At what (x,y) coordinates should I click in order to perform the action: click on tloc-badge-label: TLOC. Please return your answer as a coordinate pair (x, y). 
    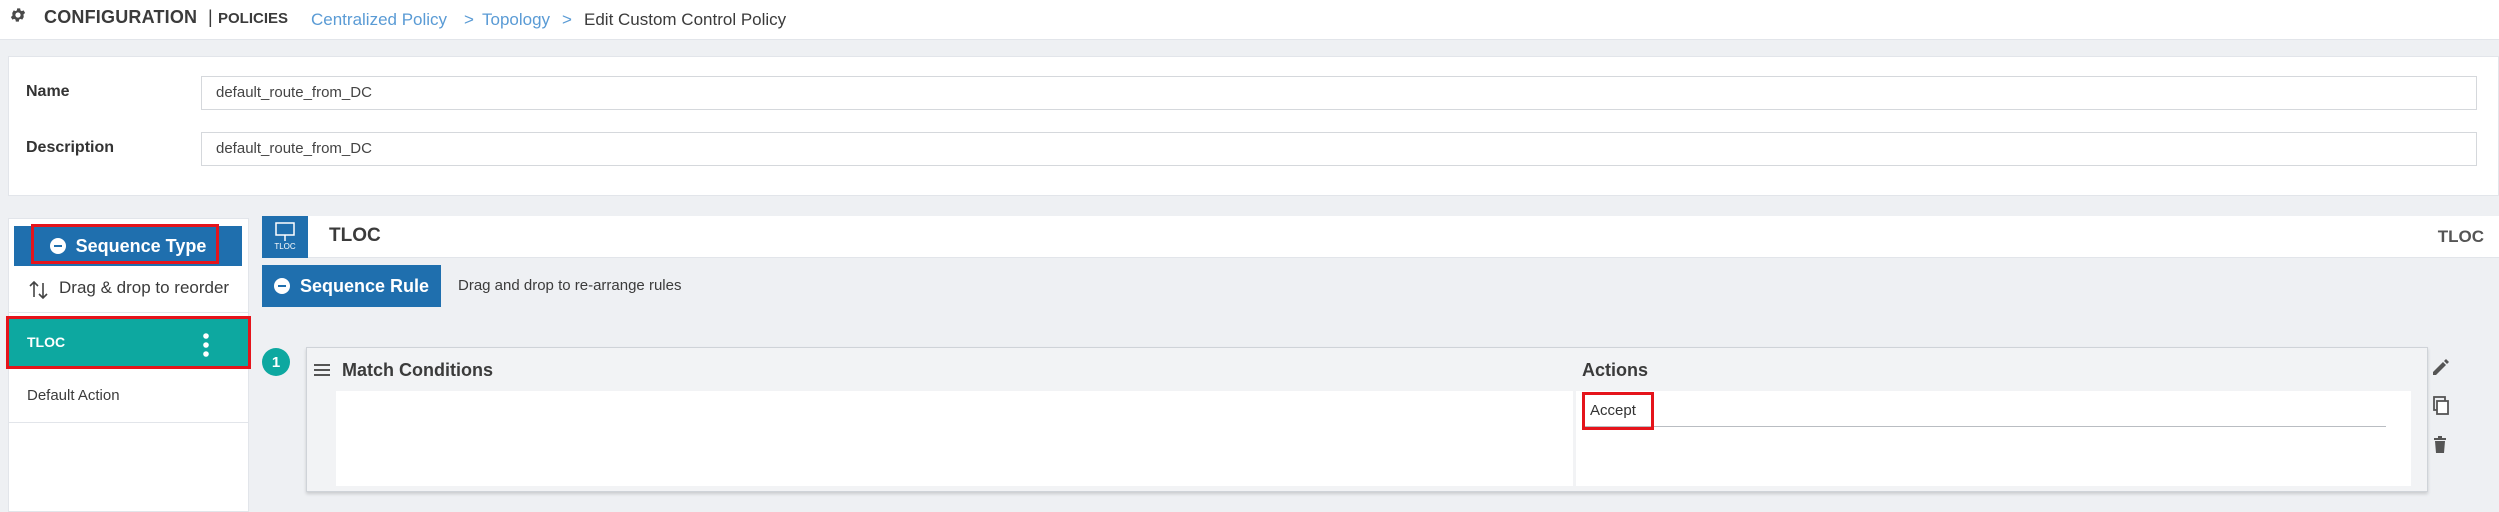
    Looking at the image, I should click on (285, 246).